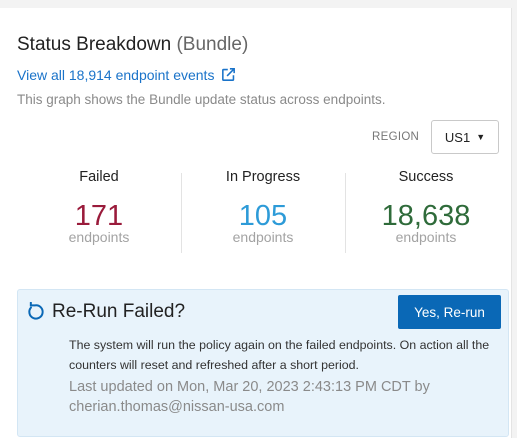  What do you see at coordinates (35, 314) in the screenshot?
I see `refresh-icon` at bounding box center [35, 314].